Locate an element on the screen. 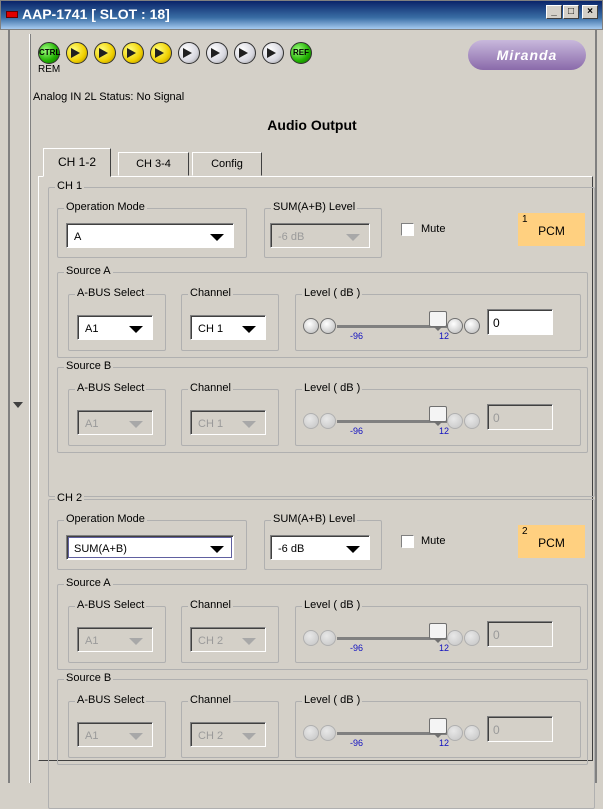 The width and height of the screenshot is (603, 809). ch1-source-b-min-tick: -96 is located at coordinates (357, 431).